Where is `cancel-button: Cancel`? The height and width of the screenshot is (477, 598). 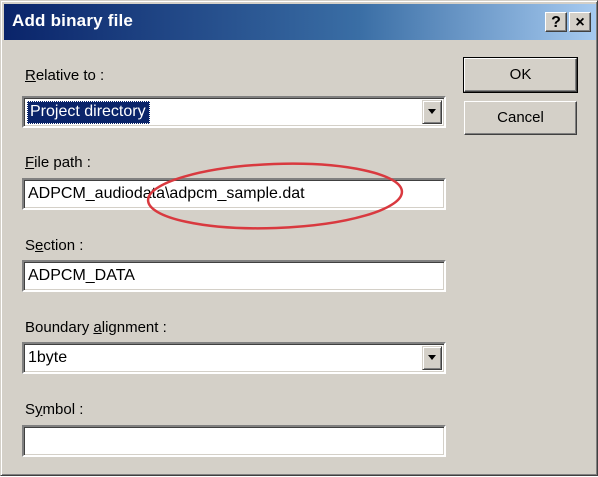
cancel-button: Cancel is located at coordinates (520, 118).